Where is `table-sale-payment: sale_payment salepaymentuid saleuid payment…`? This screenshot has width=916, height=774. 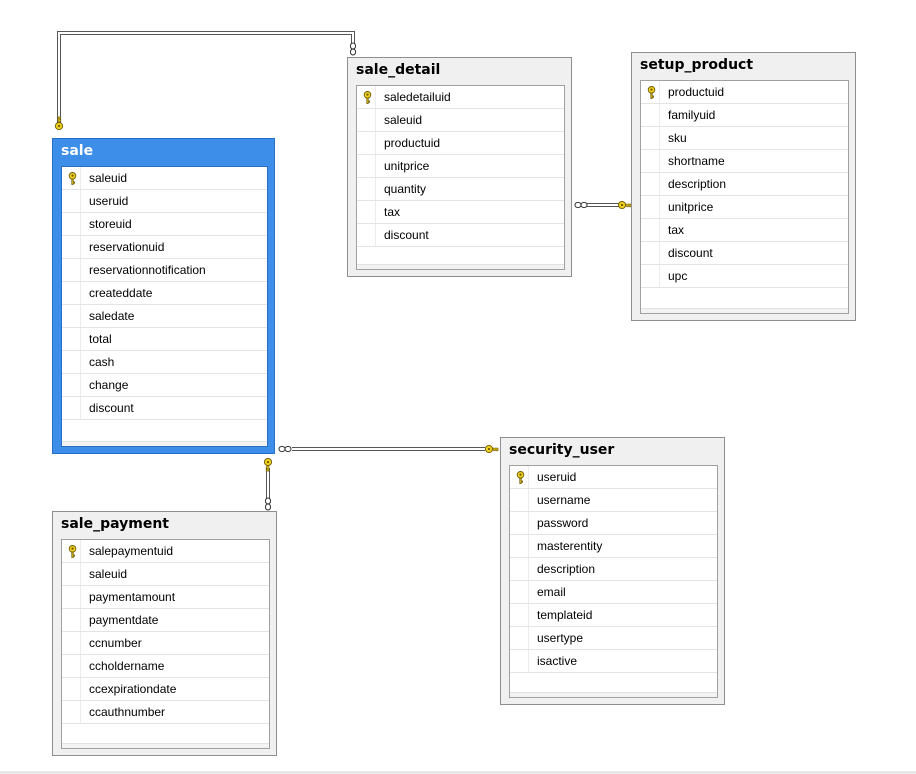
table-sale-payment: sale_payment salepaymentuid saleuid payment… is located at coordinates (164, 633).